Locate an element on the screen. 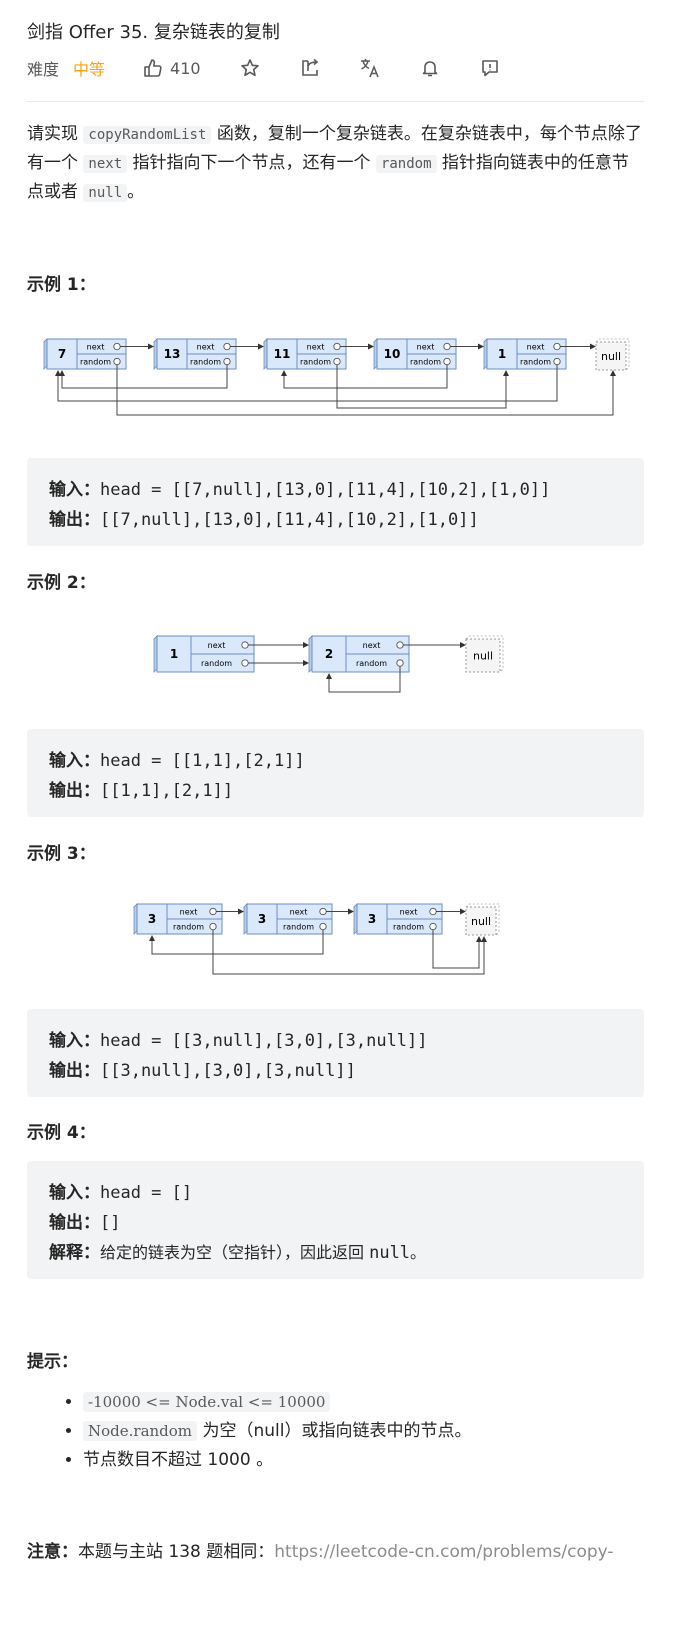 Image resolution: width=677 pixels, height=1635 pixels. node-value: 7 is located at coordinates (62, 354).